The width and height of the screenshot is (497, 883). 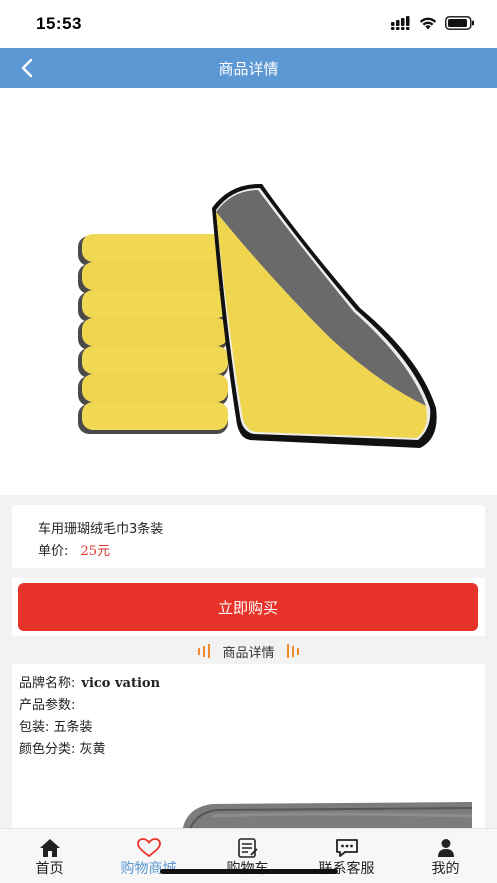 I want to click on buy-button-container: 立即购买, so click(x=248, y=607).